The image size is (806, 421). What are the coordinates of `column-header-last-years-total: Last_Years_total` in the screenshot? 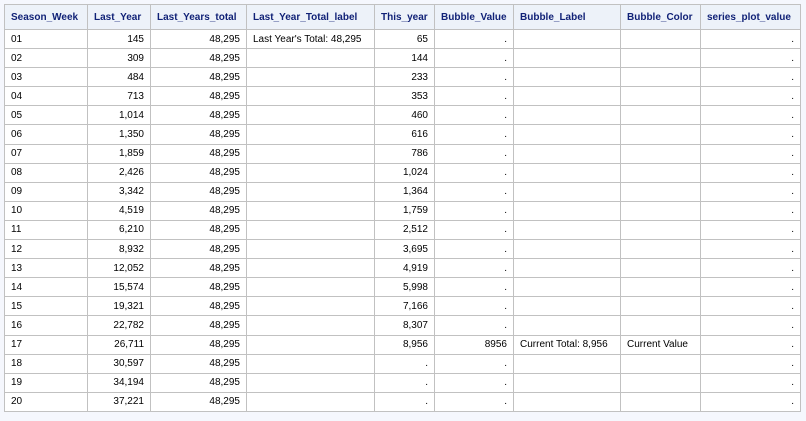 It's located at (198, 17).